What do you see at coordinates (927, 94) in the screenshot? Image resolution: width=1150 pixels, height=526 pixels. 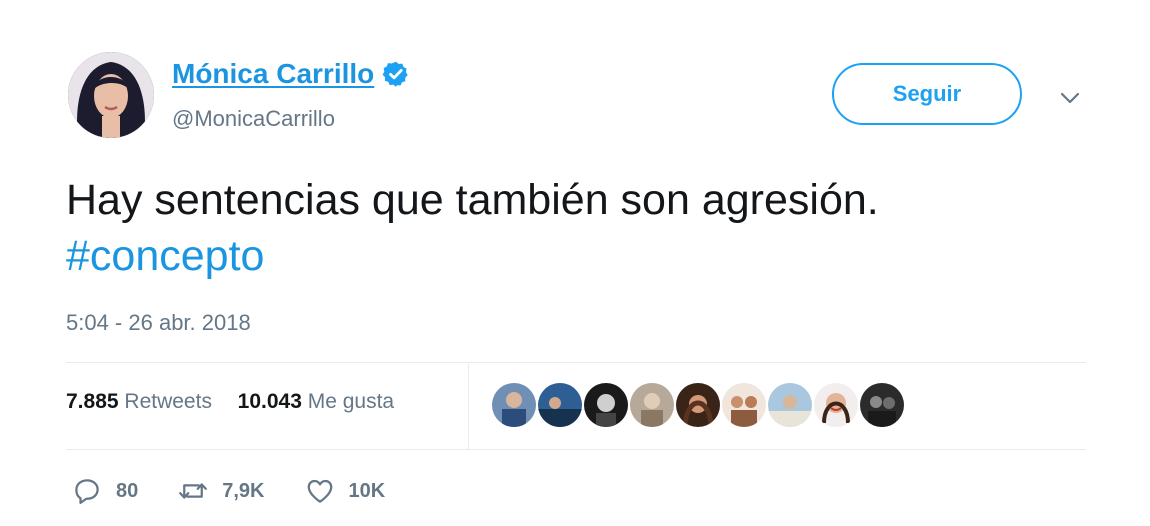 I see `follow-button: Seguir` at bounding box center [927, 94].